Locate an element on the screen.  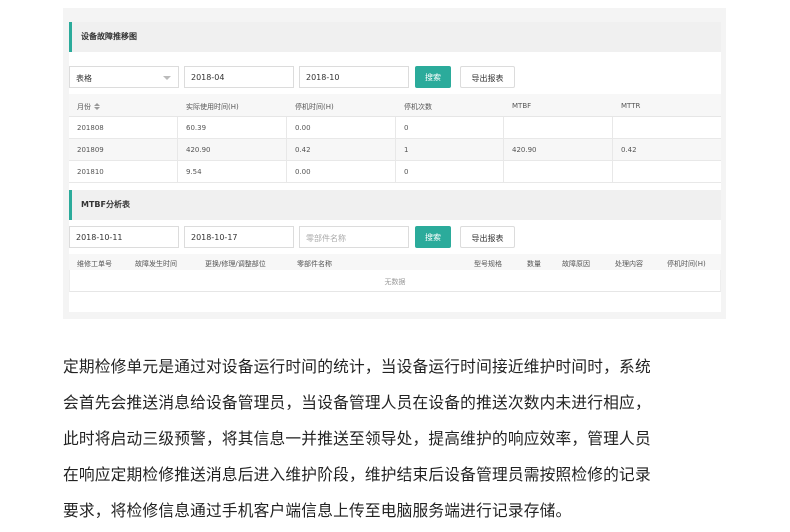
column-header-month: 月份 is located at coordinates (88, 107).